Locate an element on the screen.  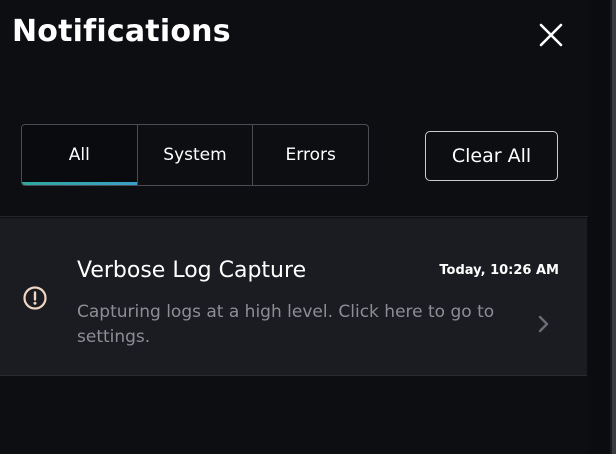
tab-all: All is located at coordinates (79, 155).